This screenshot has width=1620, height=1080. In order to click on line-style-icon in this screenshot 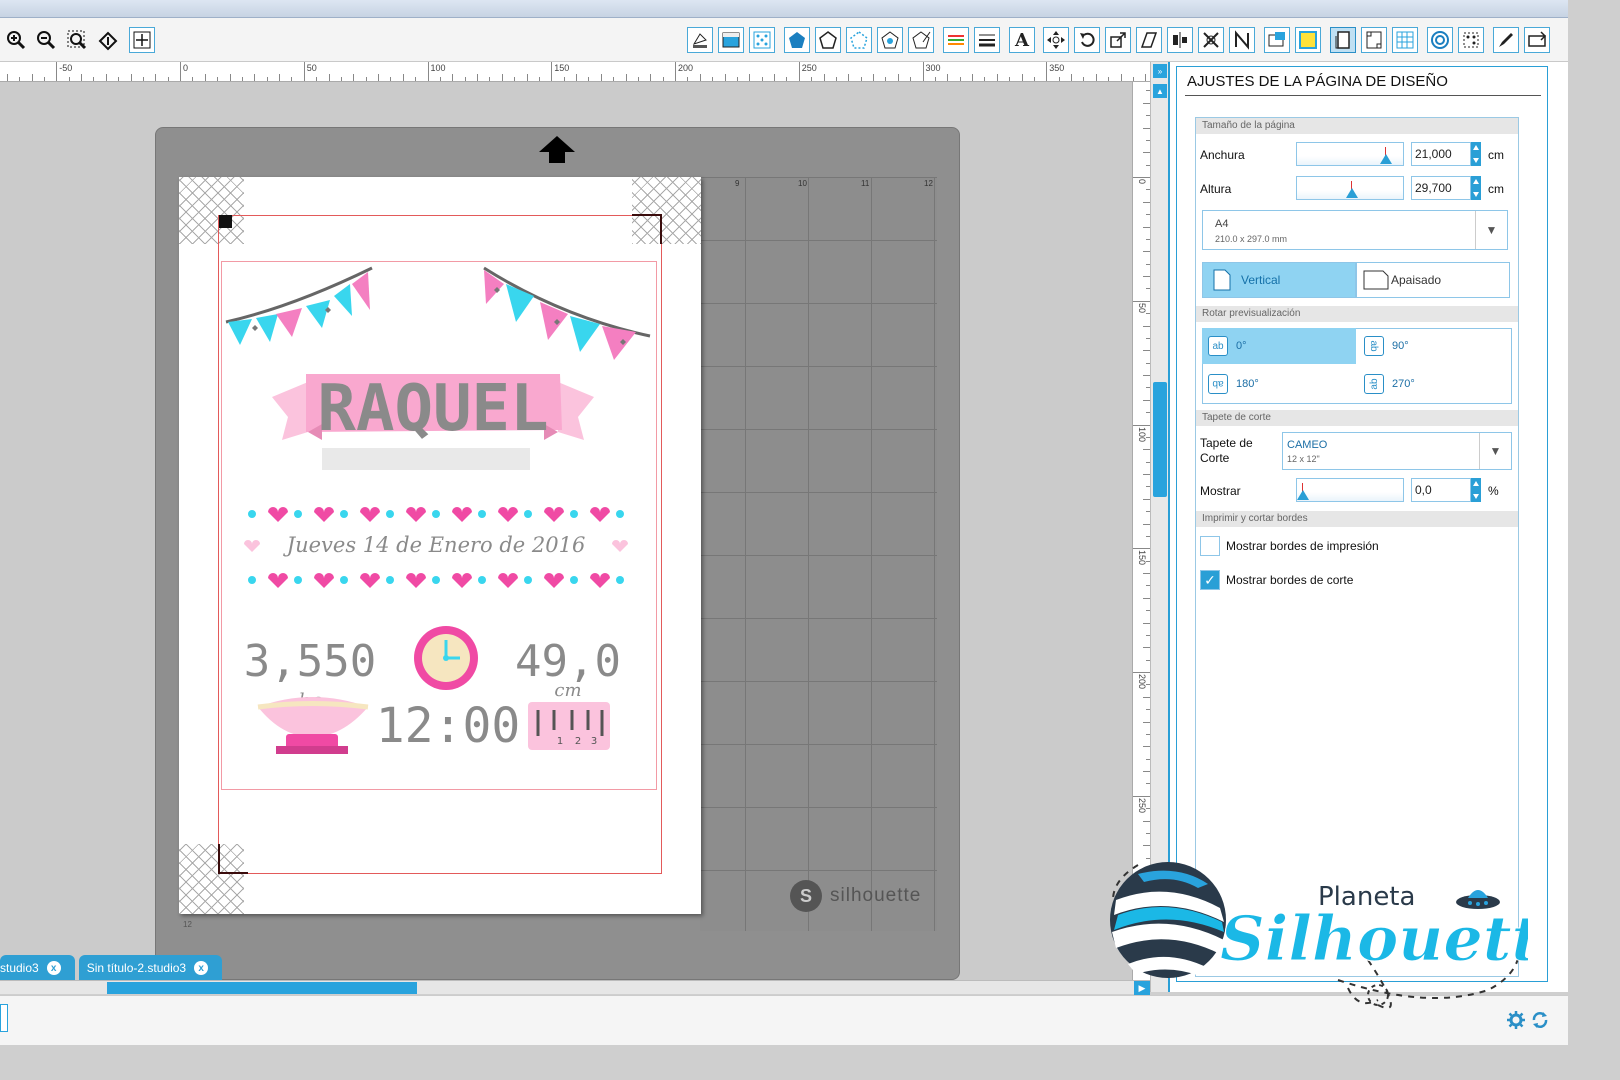, I will do `click(828, 40)`.